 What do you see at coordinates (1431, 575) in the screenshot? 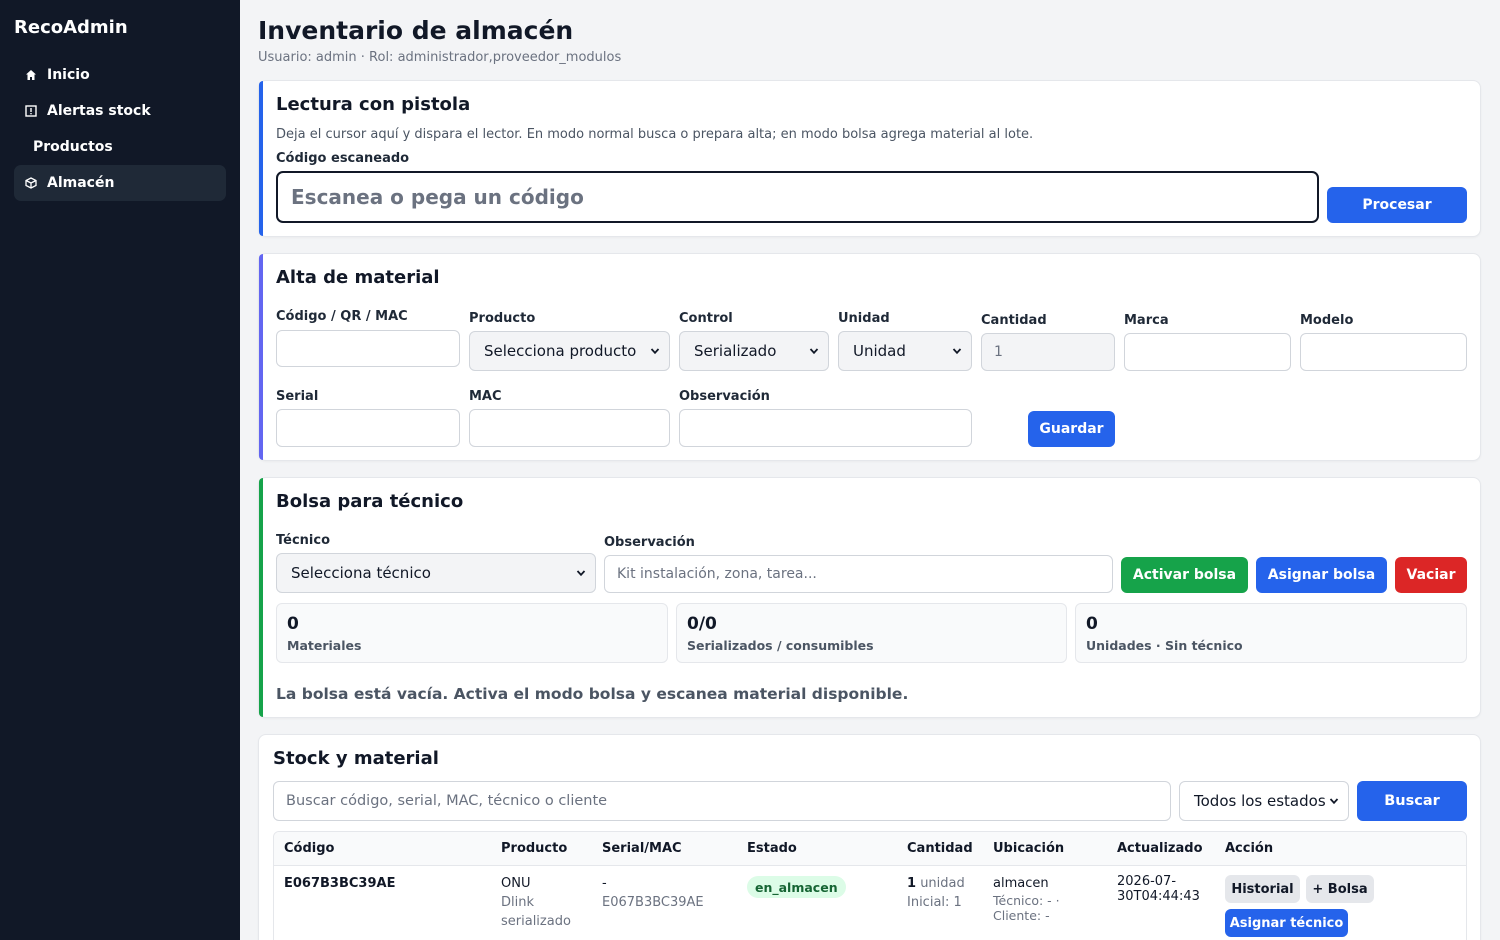
I see `vaciar-button: Vaciar` at bounding box center [1431, 575].